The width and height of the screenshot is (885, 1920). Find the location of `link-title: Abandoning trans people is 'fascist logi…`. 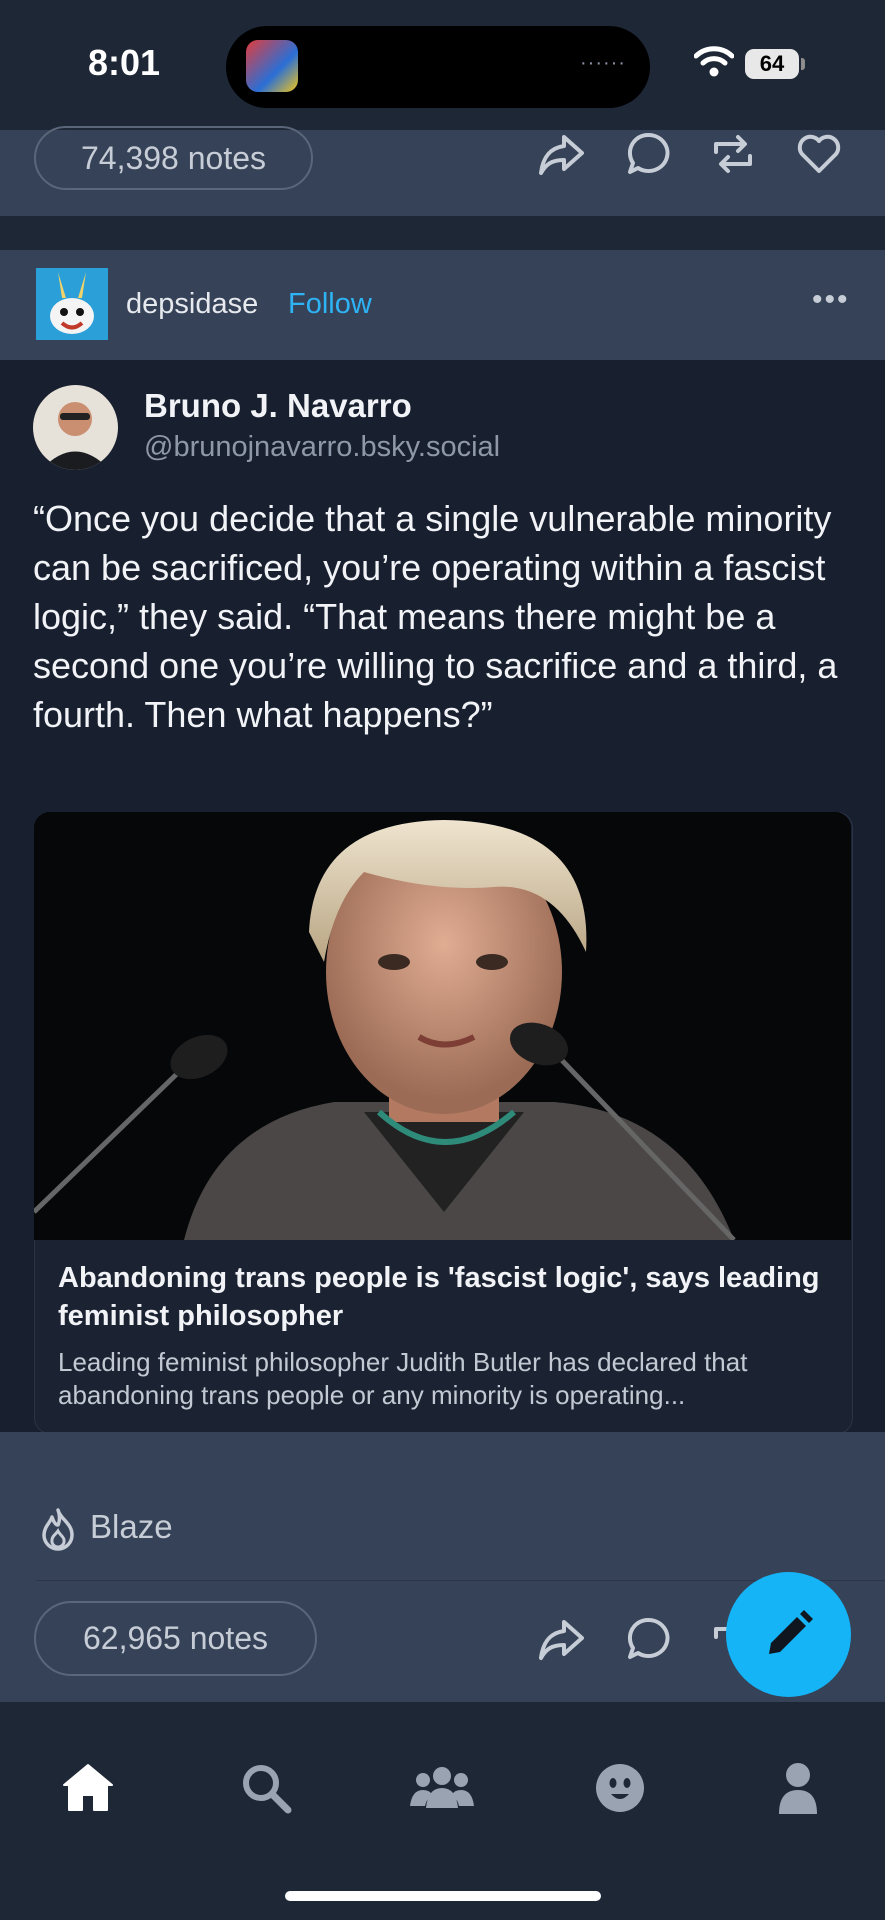

link-title: Abandoning trans people is 'fascist logi… is located at coordinates (448, 1297).